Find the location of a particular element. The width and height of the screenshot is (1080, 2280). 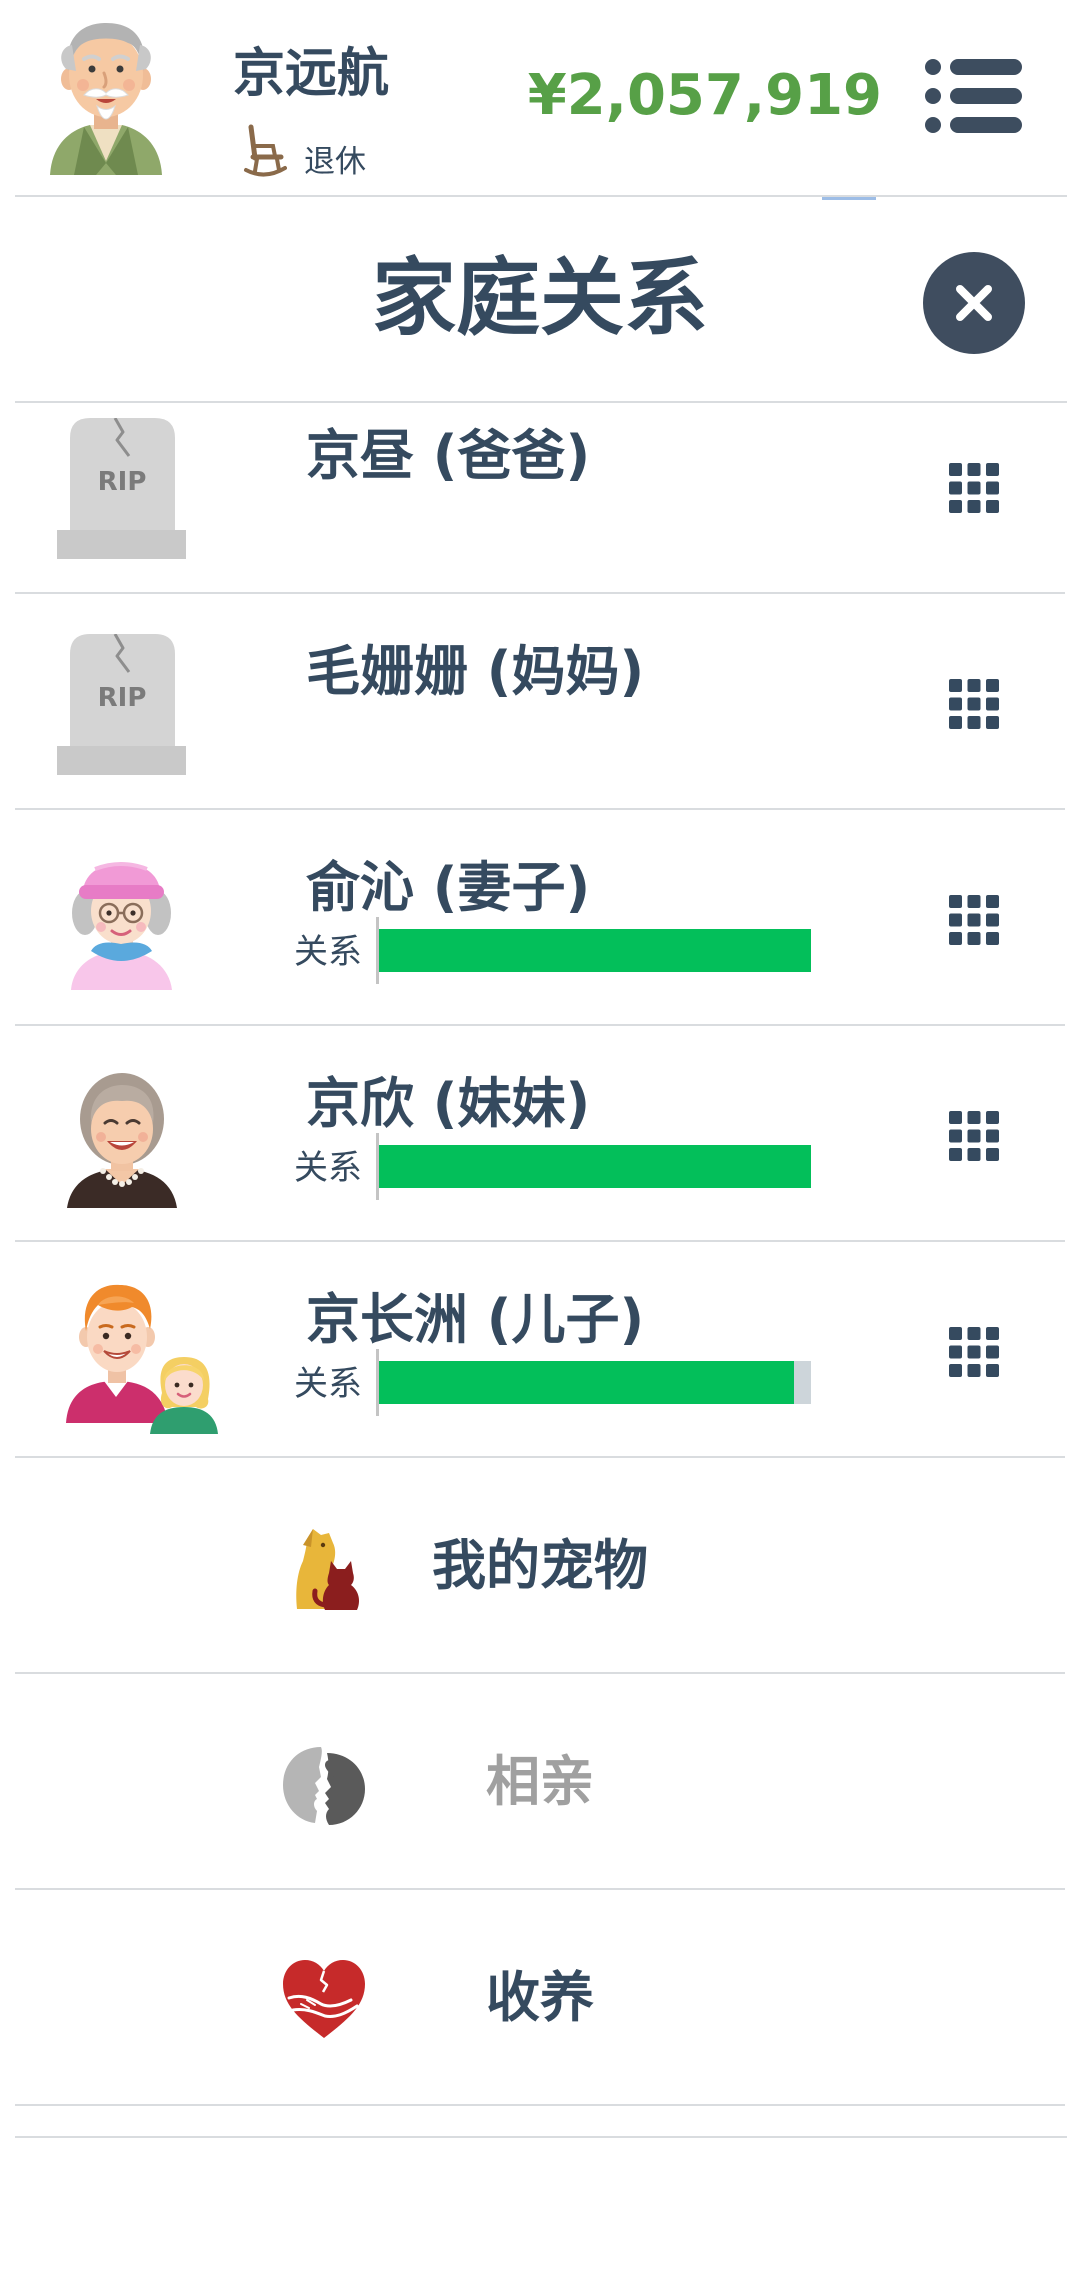

close-button is located at coordinates (974, 303).